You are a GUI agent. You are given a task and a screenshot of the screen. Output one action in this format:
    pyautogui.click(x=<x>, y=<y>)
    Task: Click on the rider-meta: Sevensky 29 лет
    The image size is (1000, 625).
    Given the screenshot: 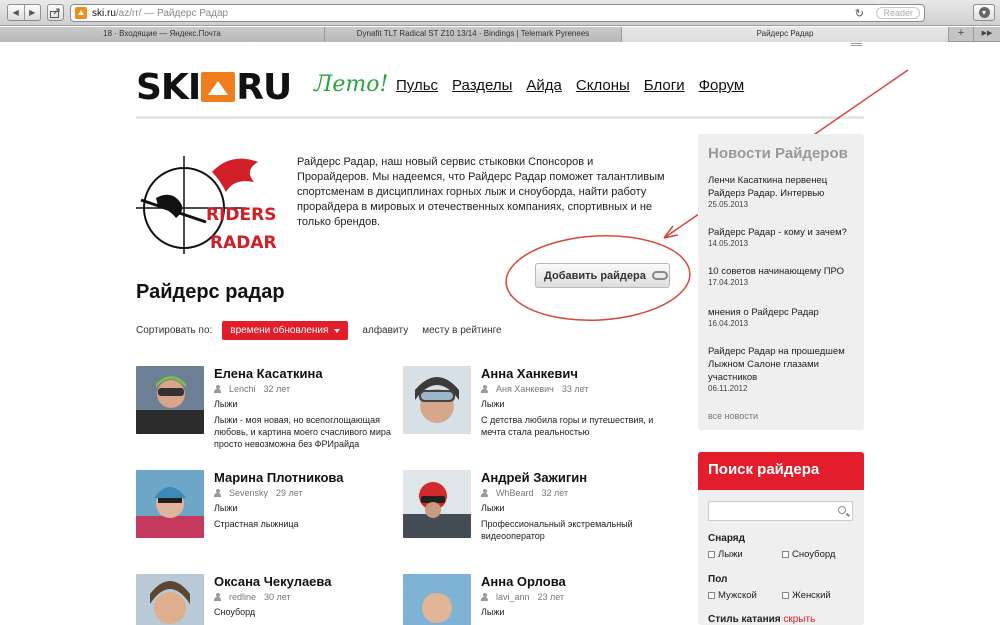 What is the action you would take?
    pyautogui.click(x=258, y=493)
    